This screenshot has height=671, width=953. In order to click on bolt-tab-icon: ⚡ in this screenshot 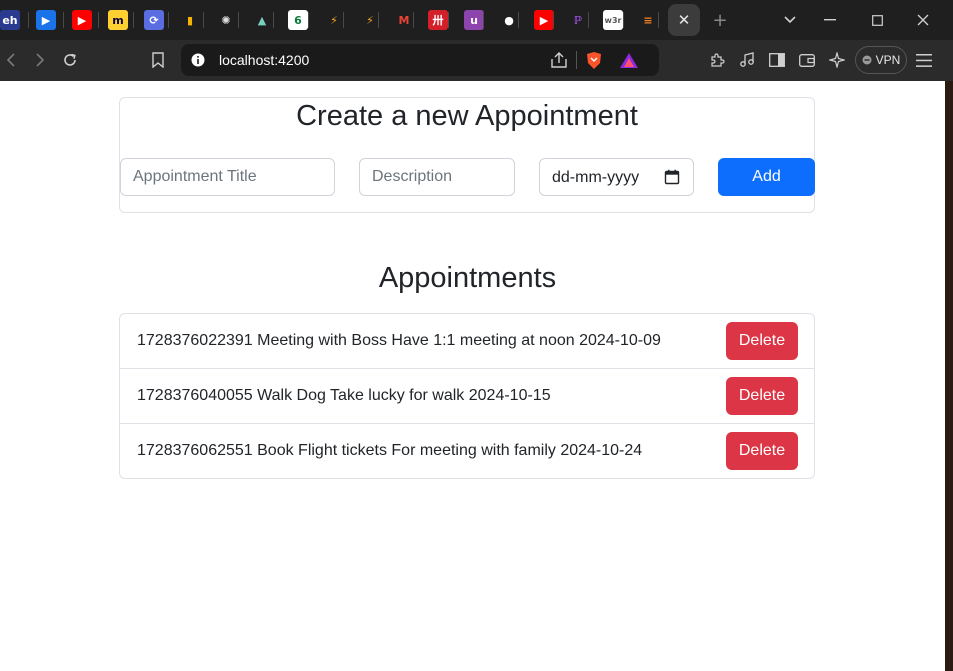, I will do `click(334, 20)`.